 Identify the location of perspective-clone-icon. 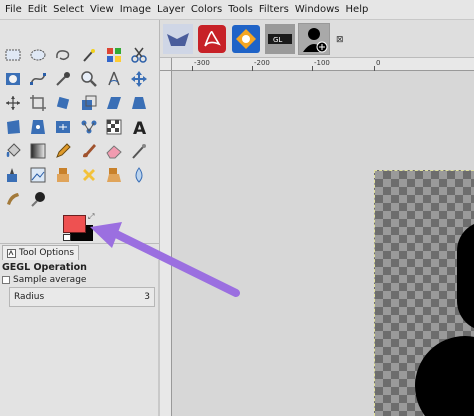
(114, 175).